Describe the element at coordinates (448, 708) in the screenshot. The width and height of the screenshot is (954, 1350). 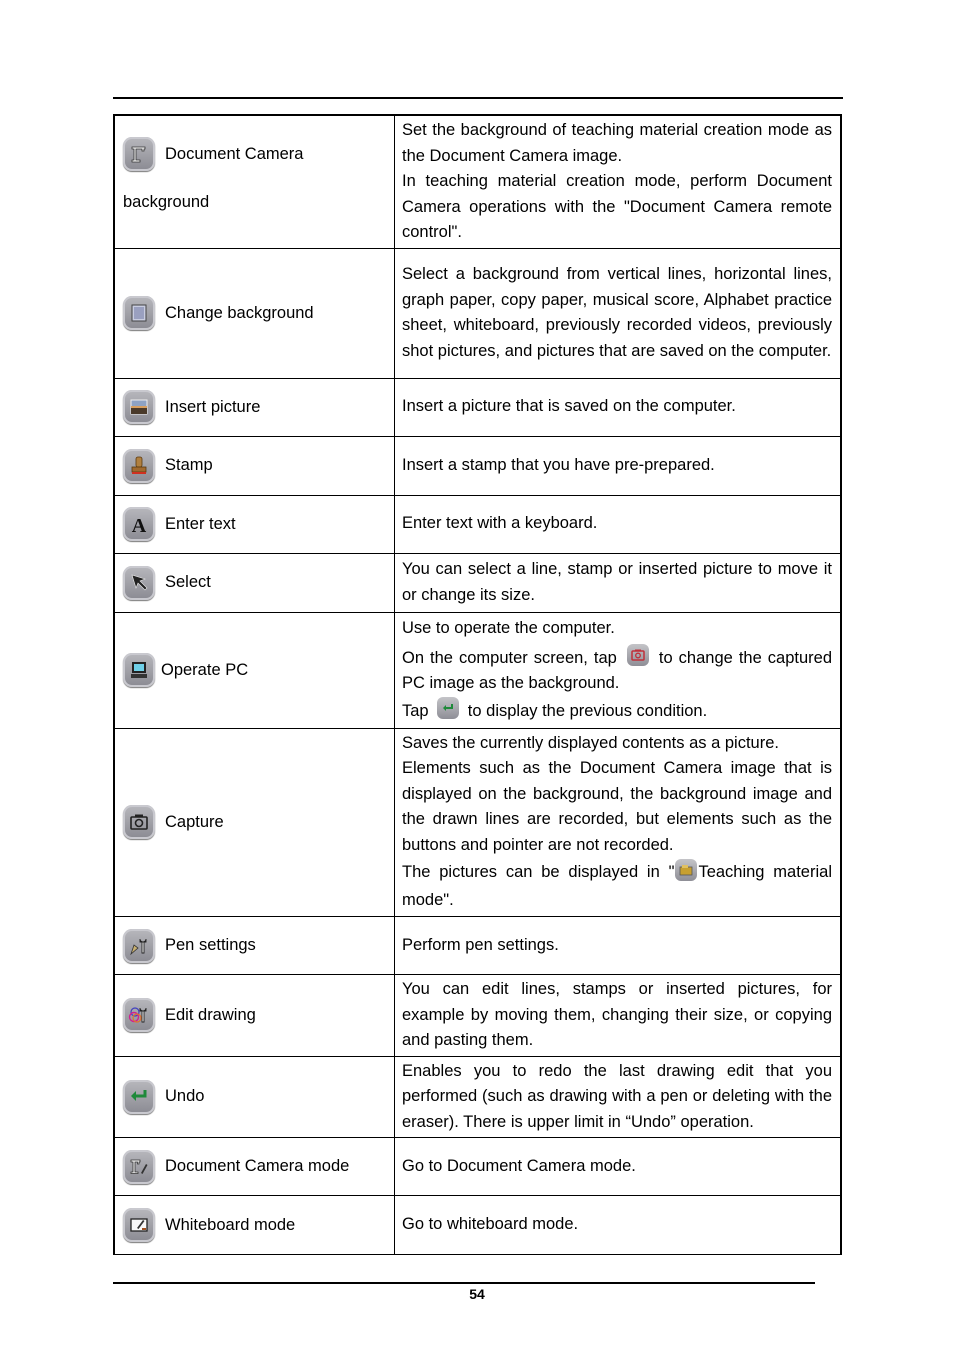
I see `return-icon` at that location.